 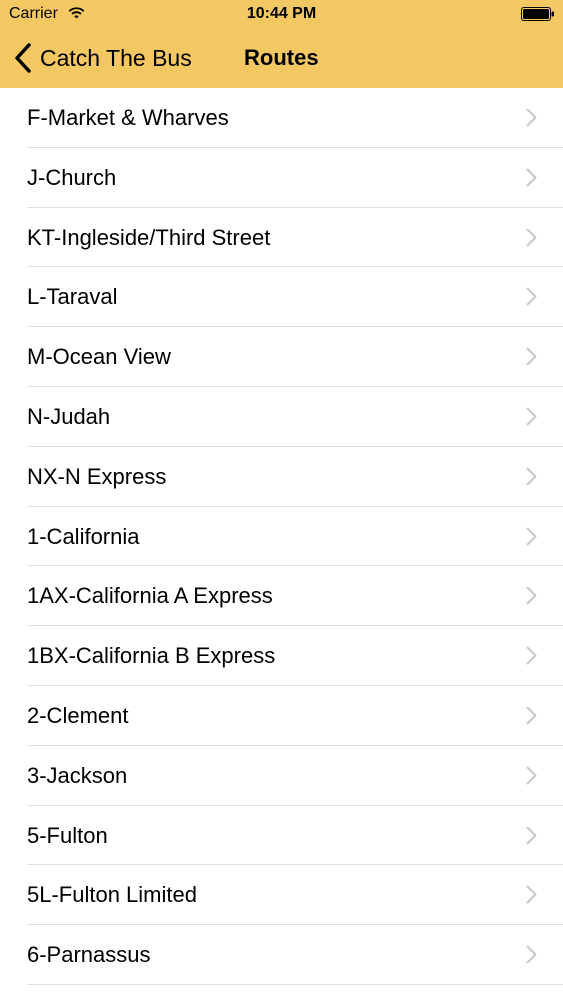 I want to click on header: Carrier 10:44 PM Catch The Bus Routes, so click(x=281, y=44).